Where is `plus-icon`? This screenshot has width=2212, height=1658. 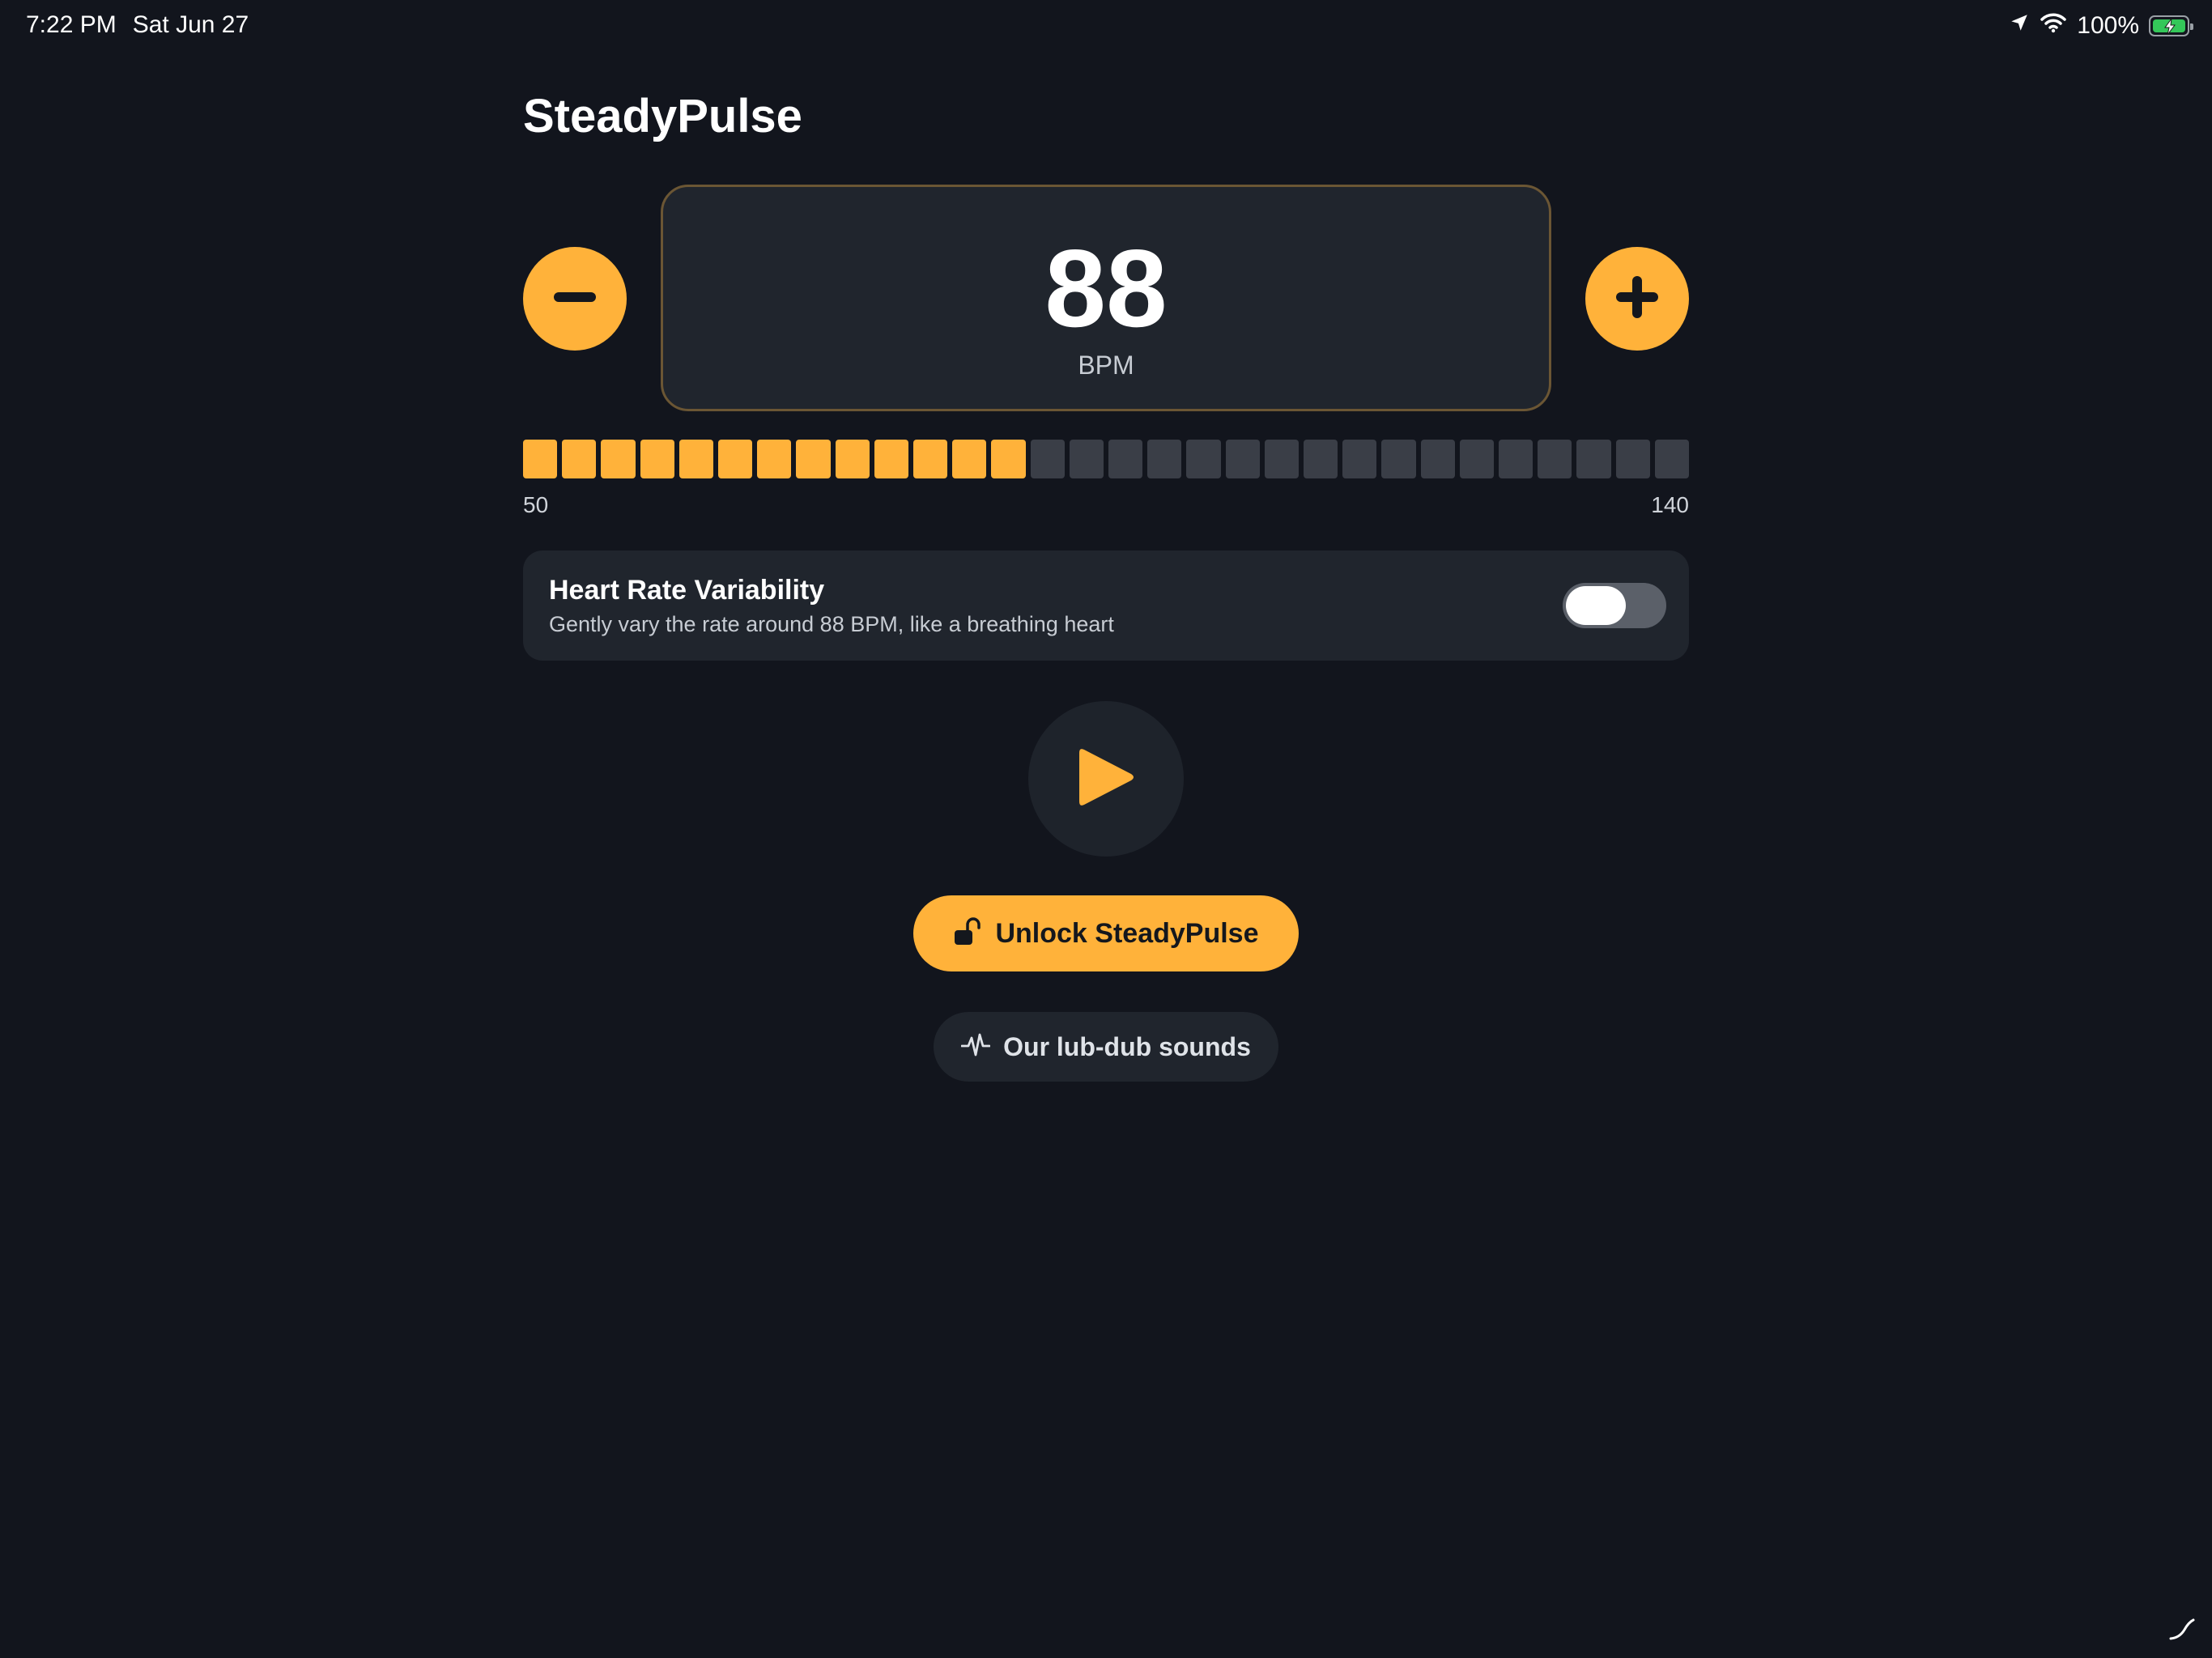
plus-icon is located at coordinates (1637, 298).